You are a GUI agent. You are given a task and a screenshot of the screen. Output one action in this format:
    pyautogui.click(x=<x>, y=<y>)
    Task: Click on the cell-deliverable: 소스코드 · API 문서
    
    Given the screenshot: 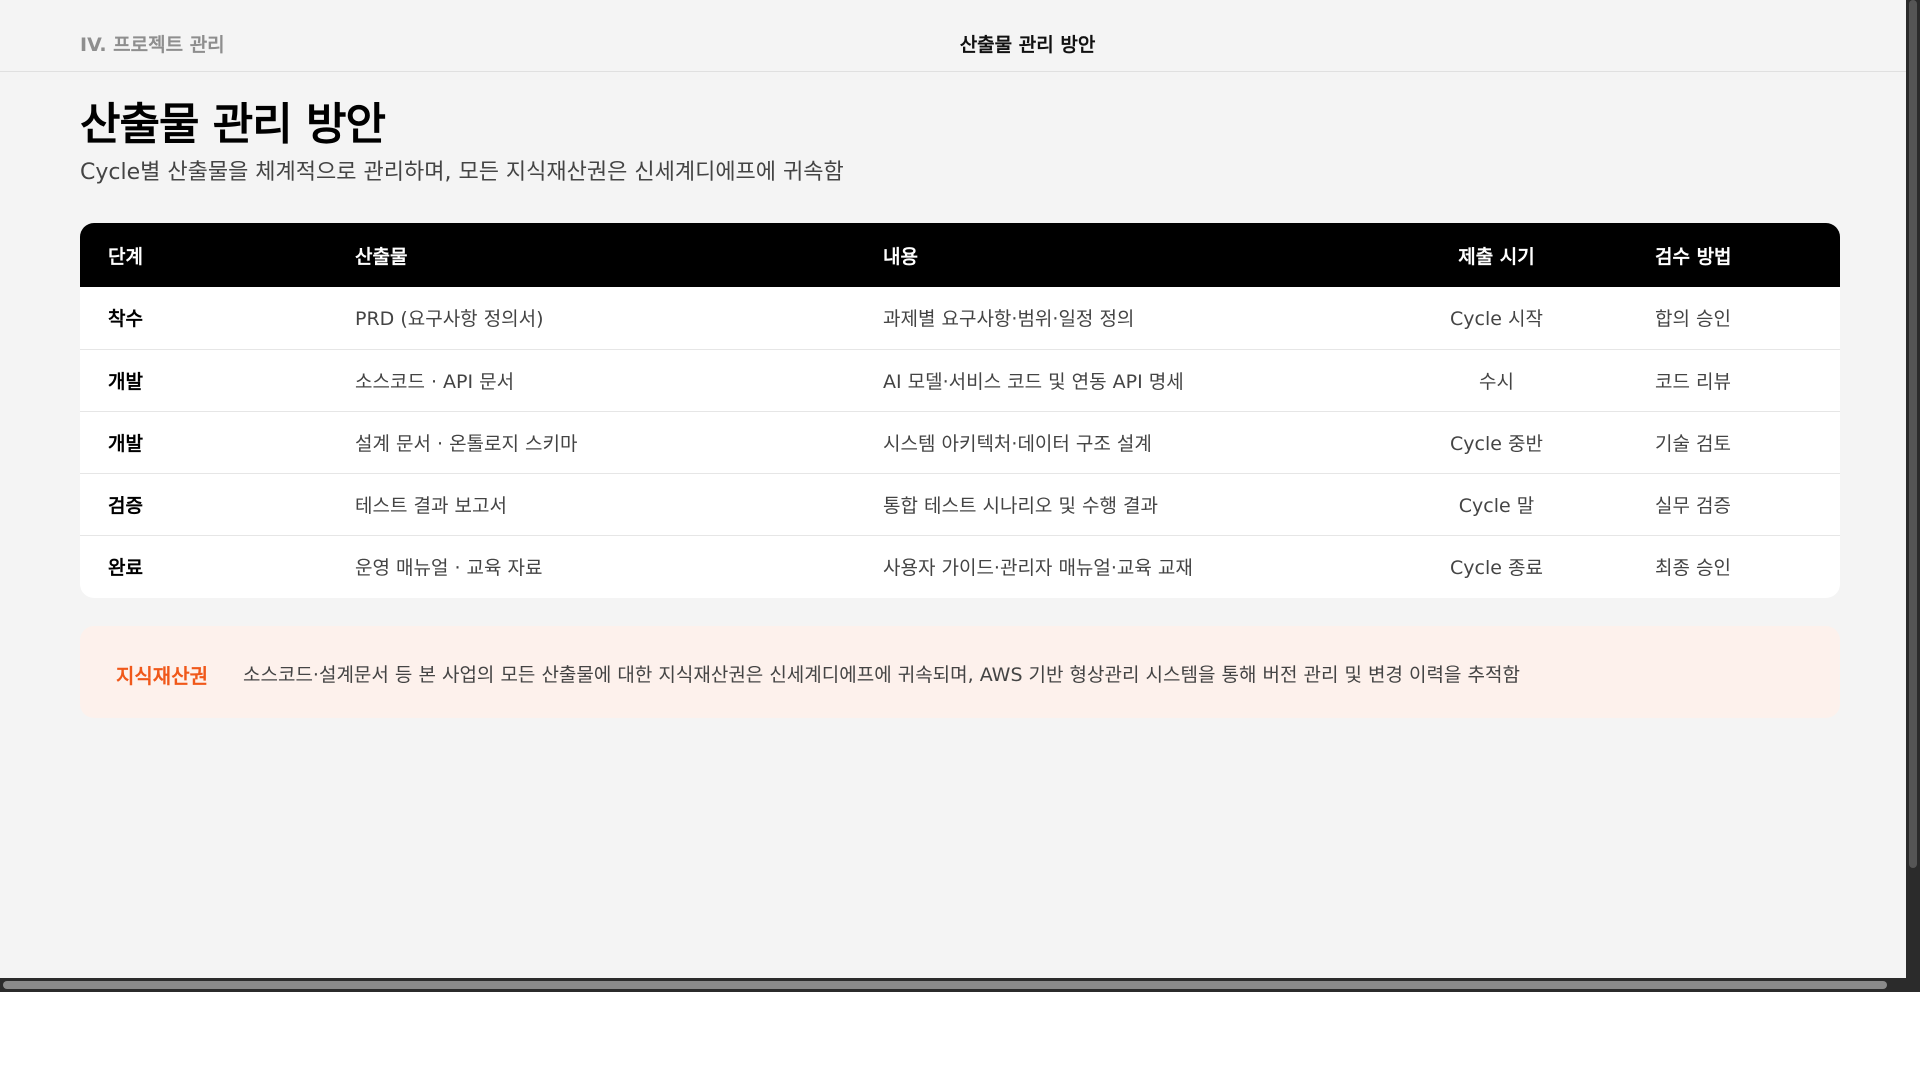 What is the action you would take?
    pyautogui.click(x=435, y=381)
    